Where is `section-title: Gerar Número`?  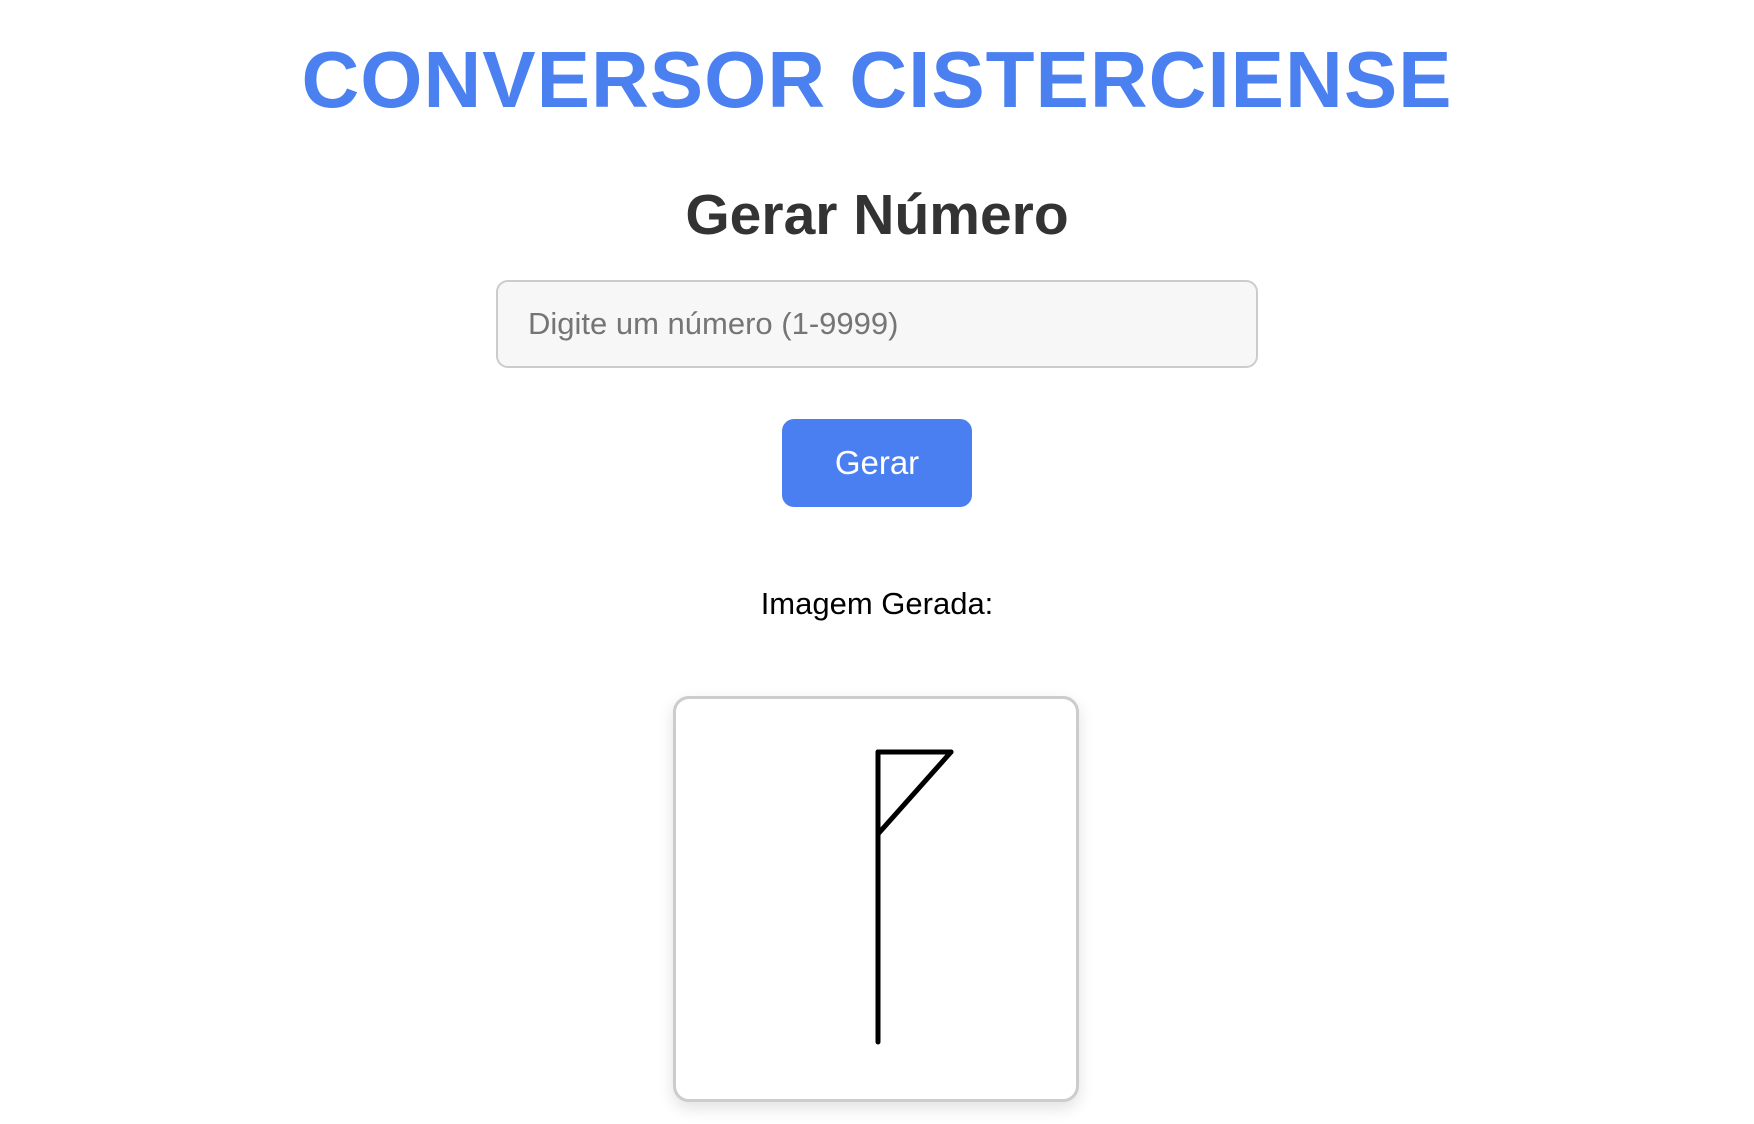 section-title: Gerar Número is located at coordinates (877, 215).